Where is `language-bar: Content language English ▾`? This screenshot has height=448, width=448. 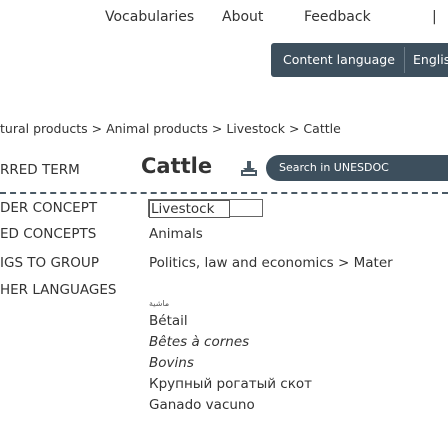 language-bar: Content language English ▾ is located at coordinates (224, 60).